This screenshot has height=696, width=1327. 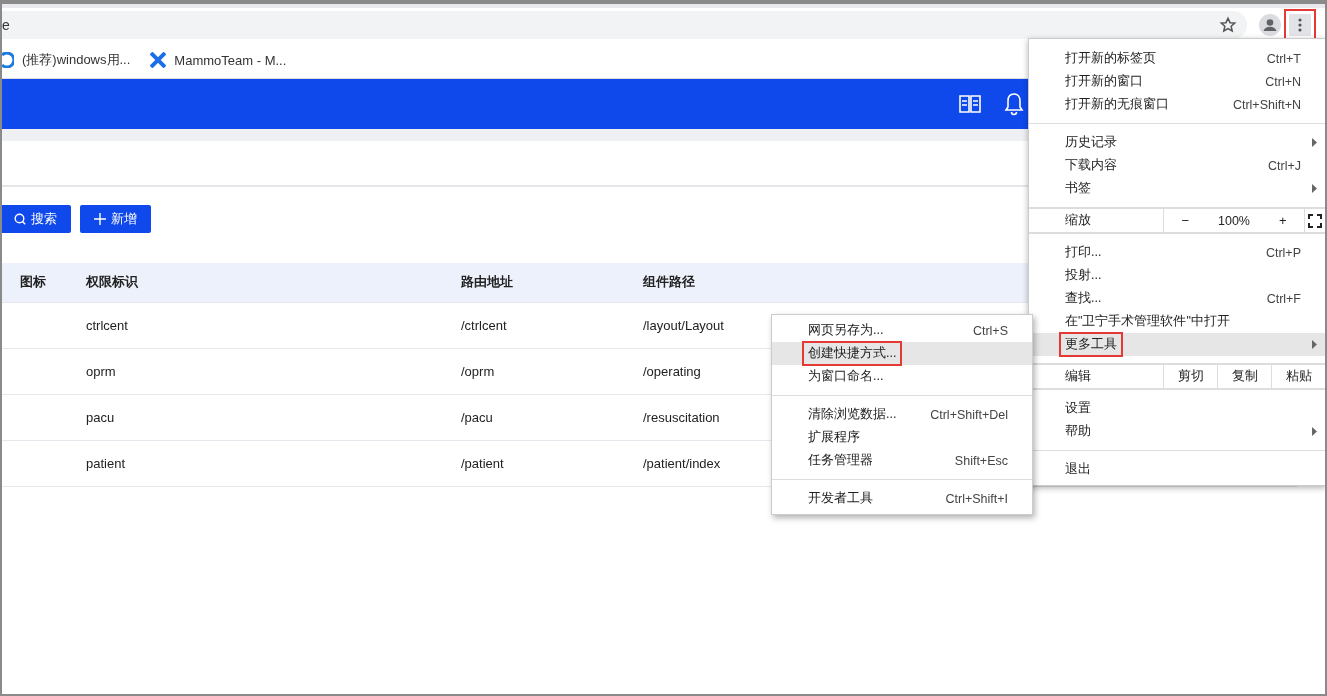 What do you see at coordinates (1190, 376) in the screenshot?
I see `edit-button: 剪切` at bounding box center [1190, 376].